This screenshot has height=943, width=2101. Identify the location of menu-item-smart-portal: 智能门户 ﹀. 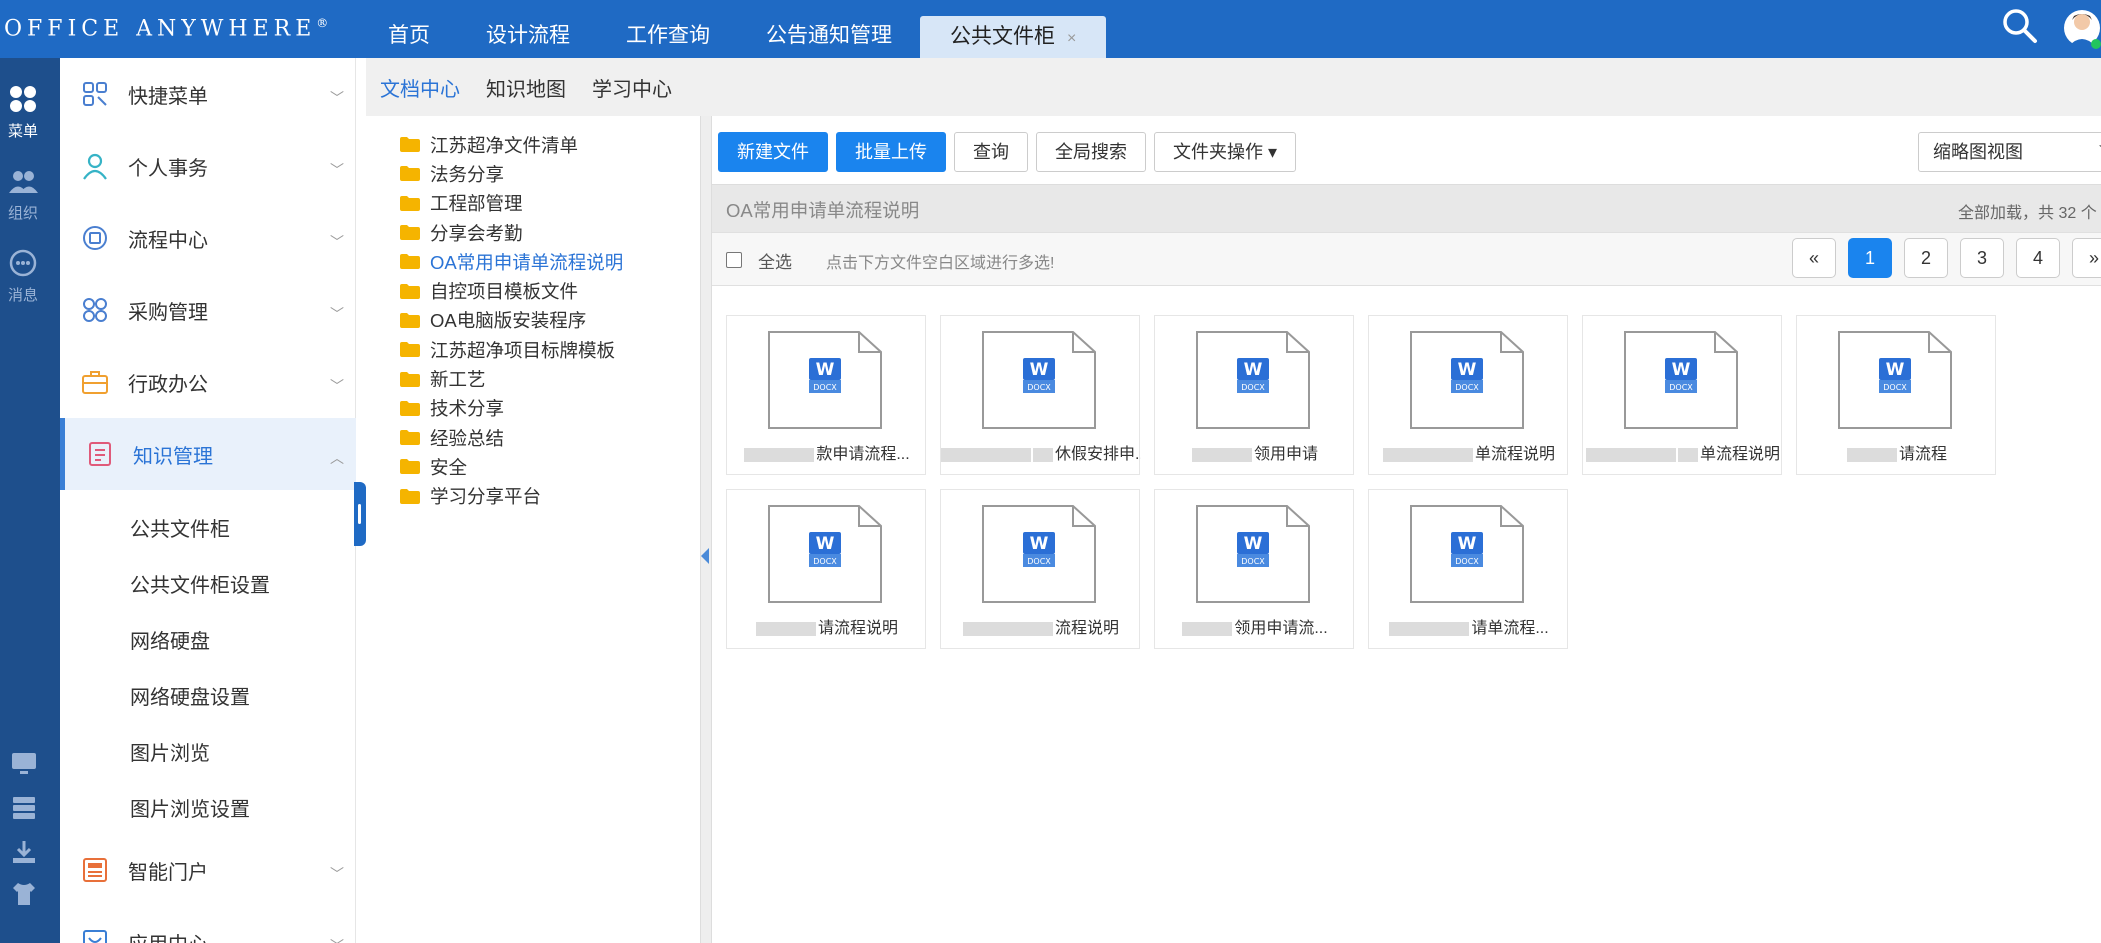
(208, 870).